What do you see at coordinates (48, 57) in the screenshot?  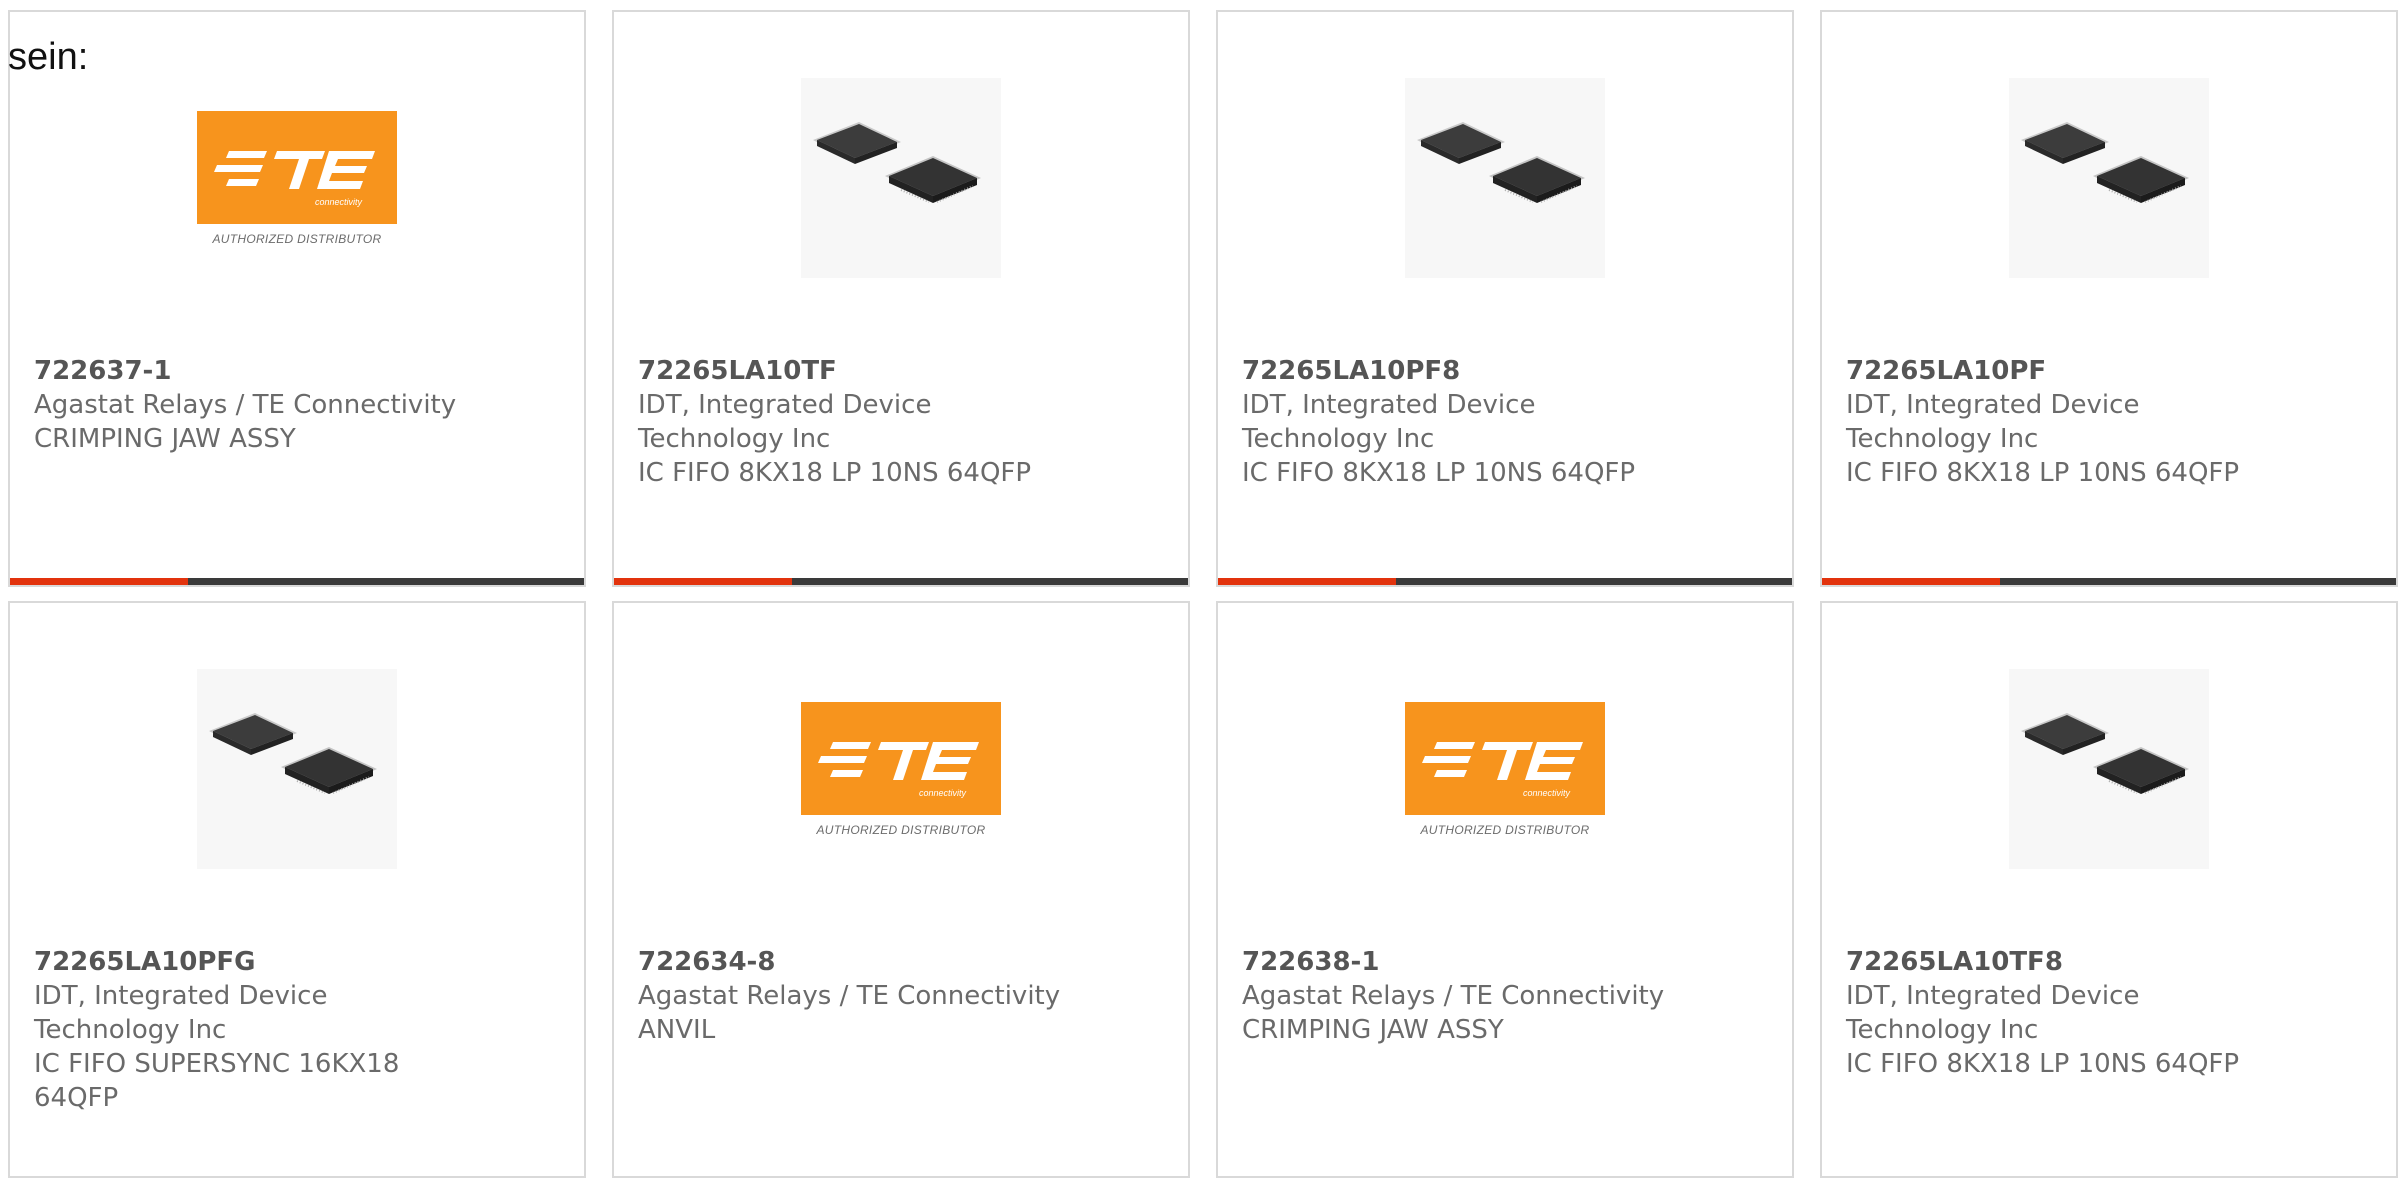 I see `intro-text: sein:` at bounding box center [48, 57].